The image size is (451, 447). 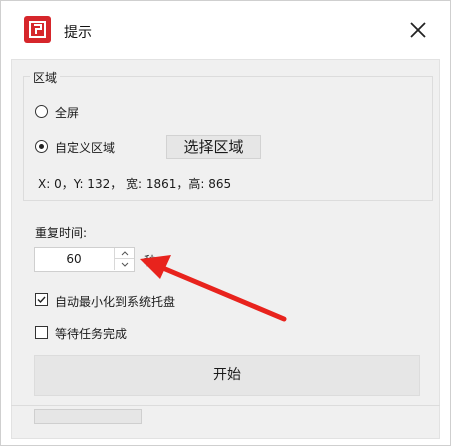 What do you see at coordinates (225, 405) in the screenshot?
I see `divider` at bounding box center [225, 405].